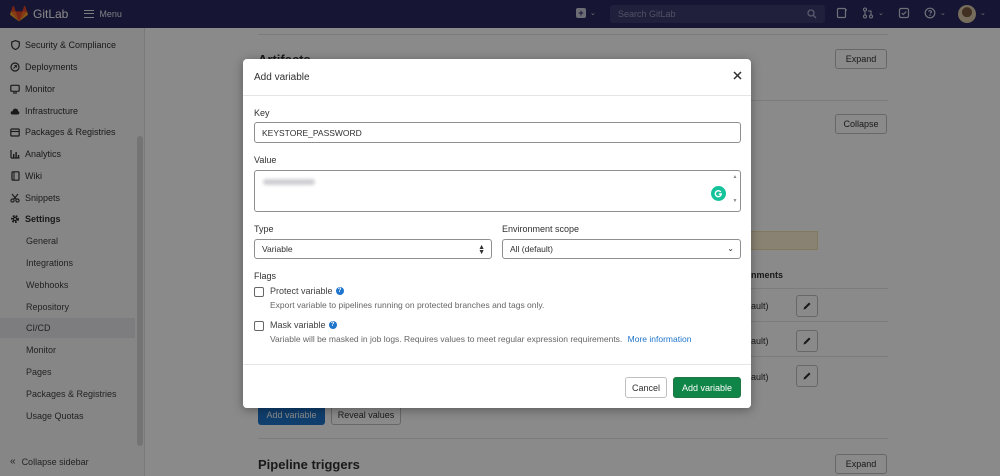  I want to click on type-label: Type, so click(264, 229).